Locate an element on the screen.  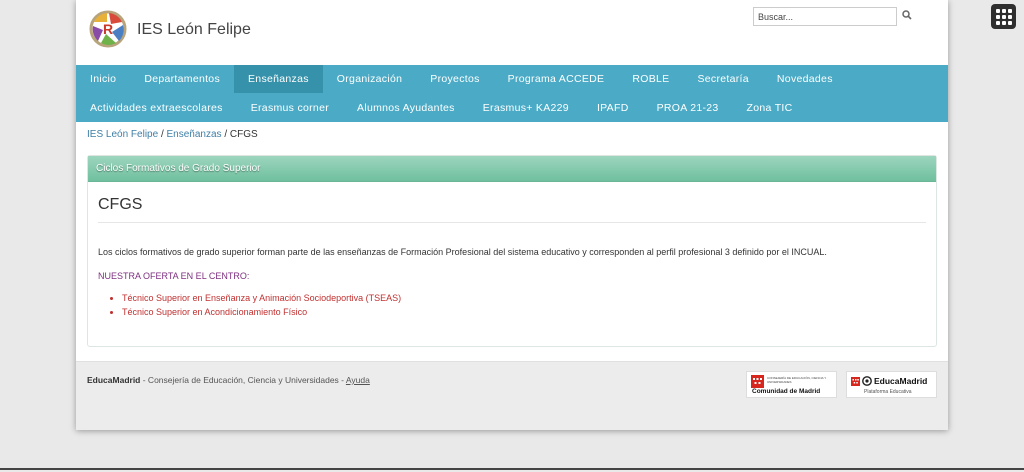
nav-item-ensenanzas: Enseñanzas is located at coordinates (278, 79).